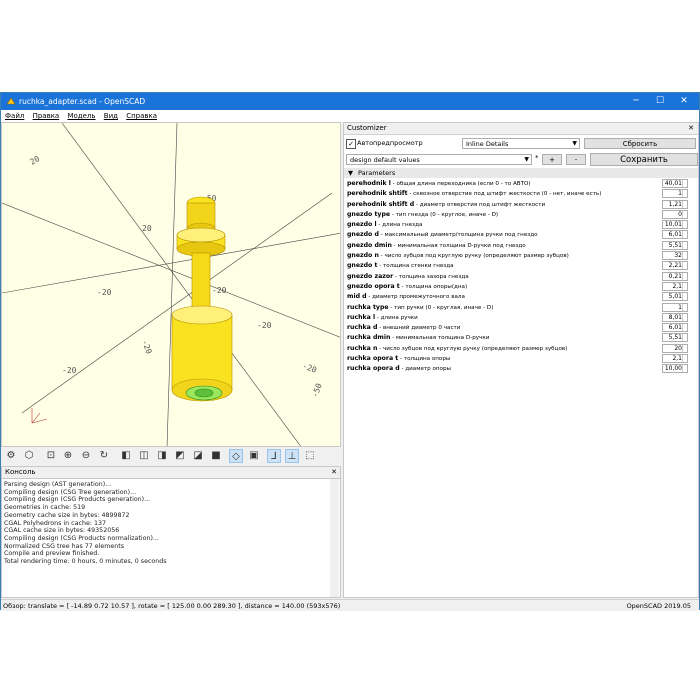  I want to click on details-select: Inline Details ▼, so click(521, 143).